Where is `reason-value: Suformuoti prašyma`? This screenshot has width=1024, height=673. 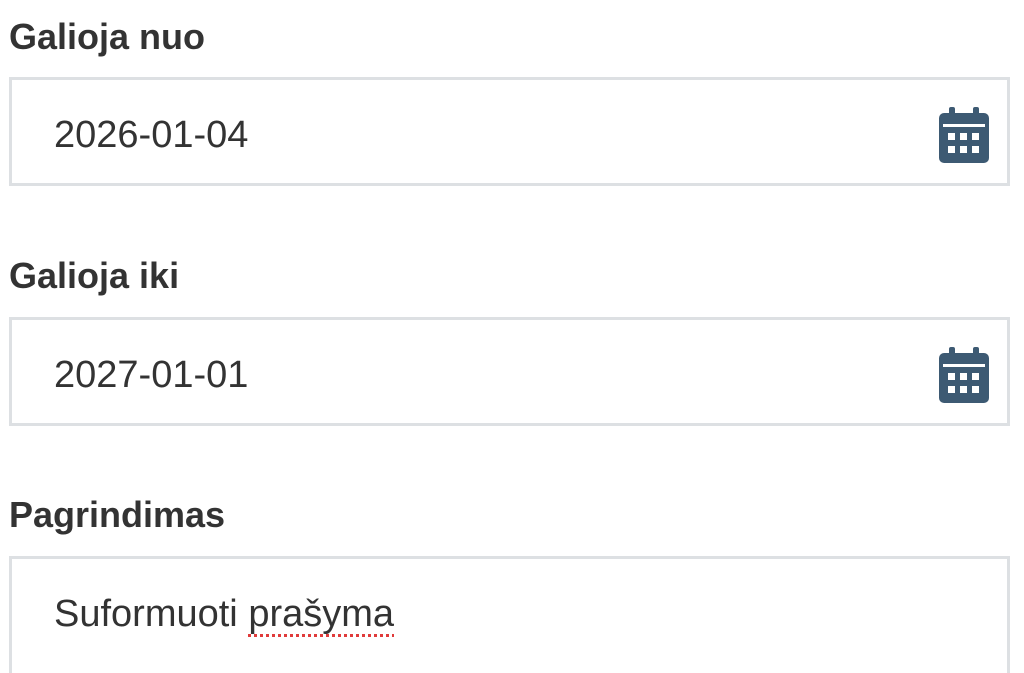
reason-value: Suformuoti prašyma is located at coordinates (224, 614).